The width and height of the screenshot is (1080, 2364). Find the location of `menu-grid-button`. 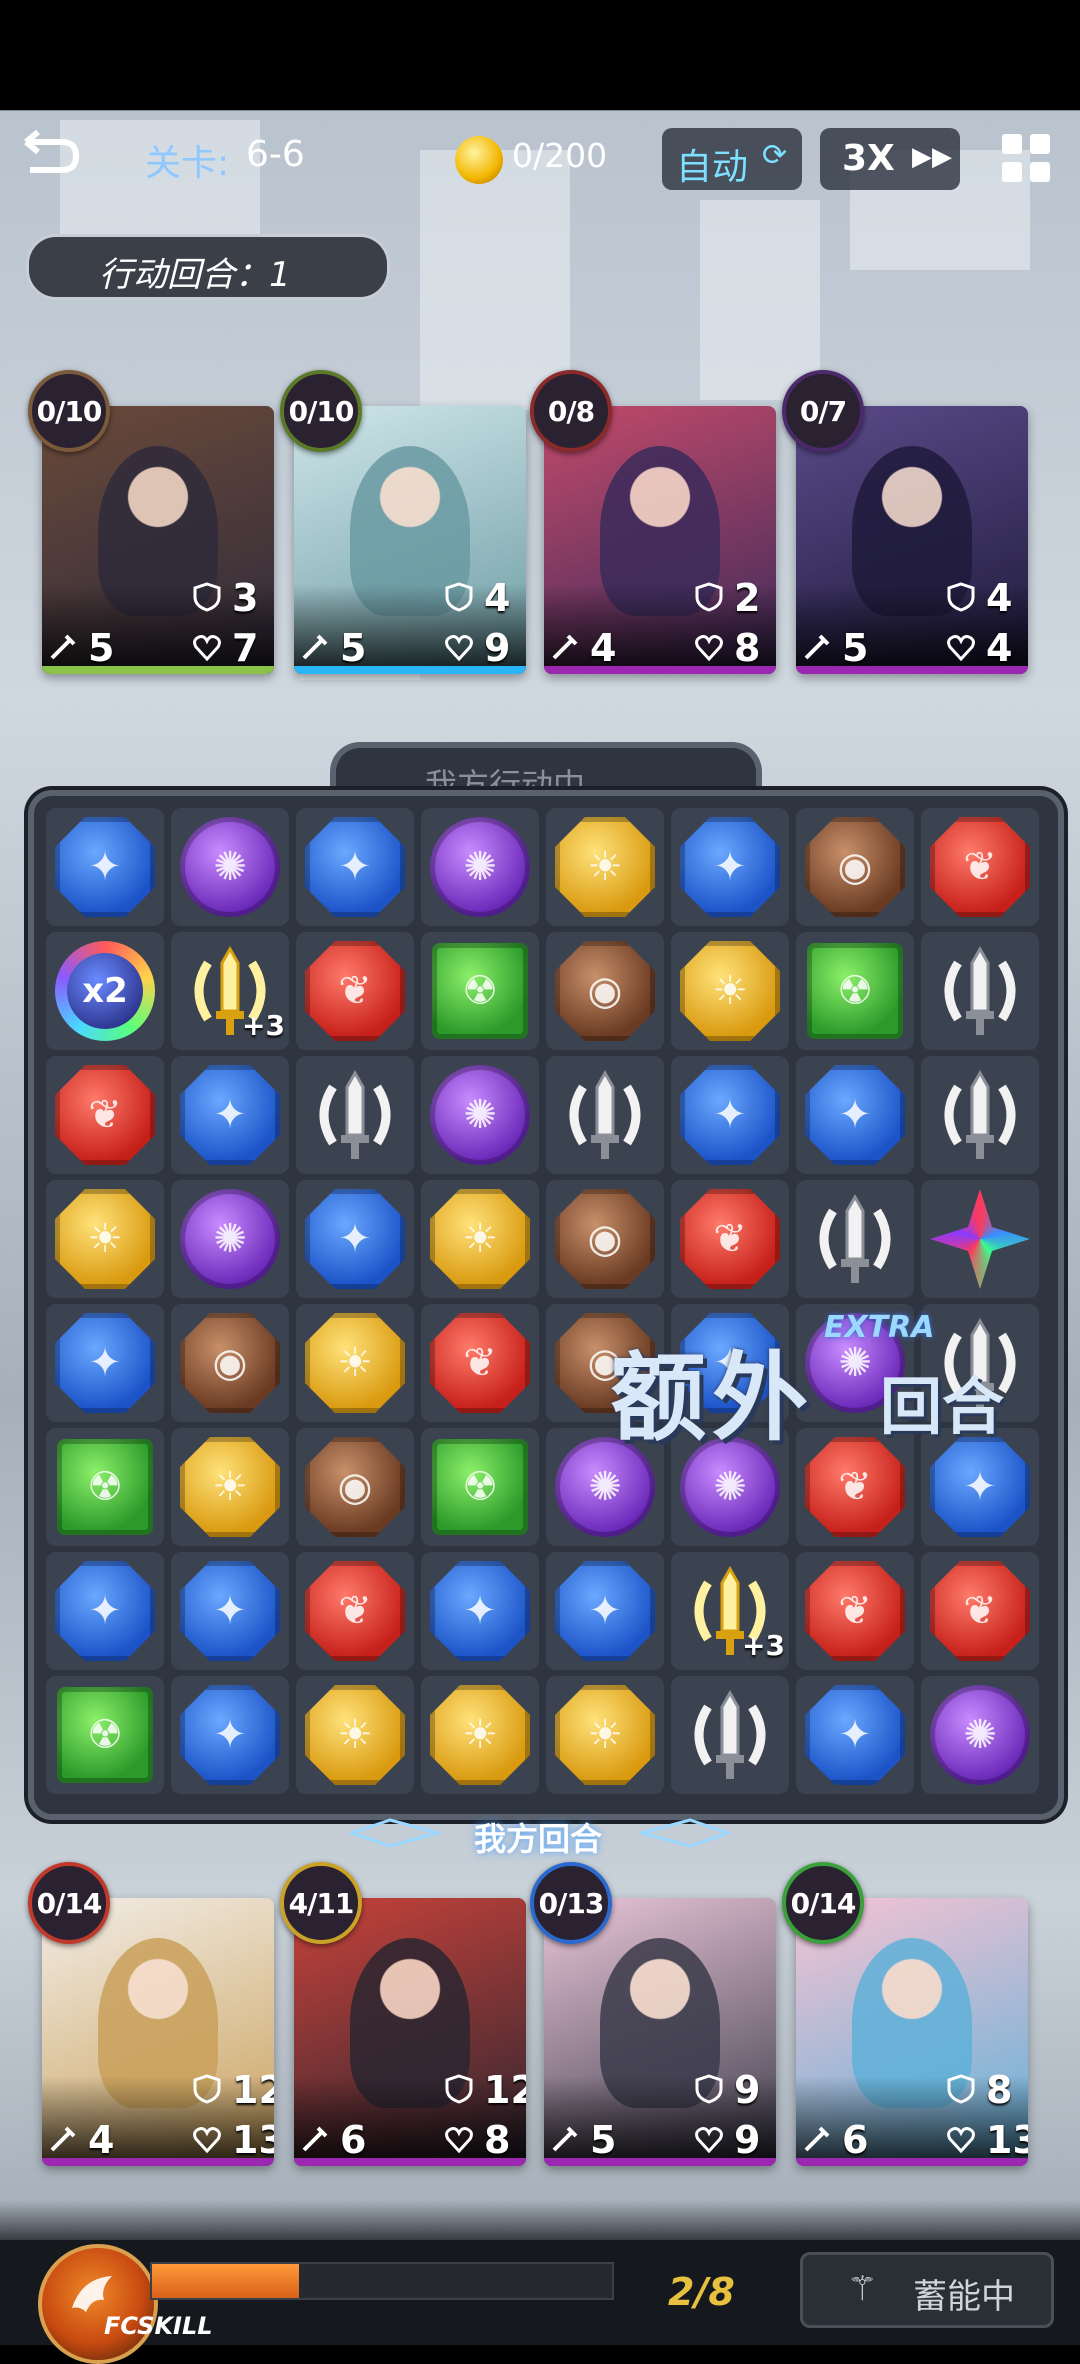

menu-grid-button is located at coordinates (1026, 158).